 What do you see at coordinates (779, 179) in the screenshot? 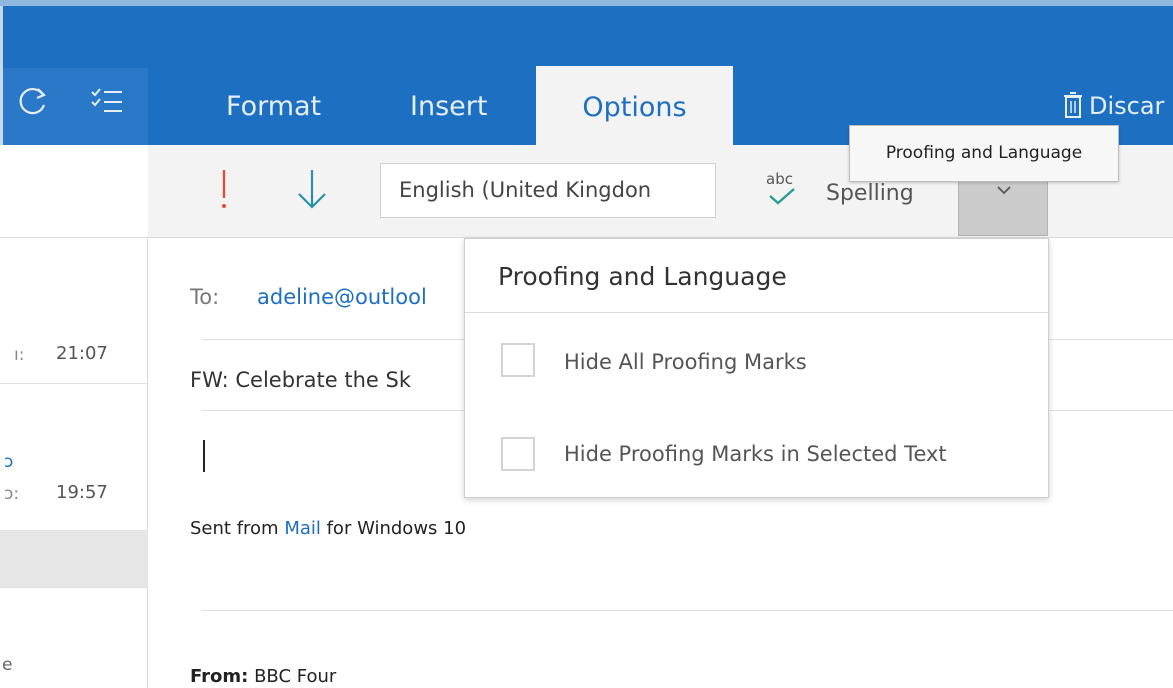
I see `svg-text: abc` at bounding box center [779, 179].